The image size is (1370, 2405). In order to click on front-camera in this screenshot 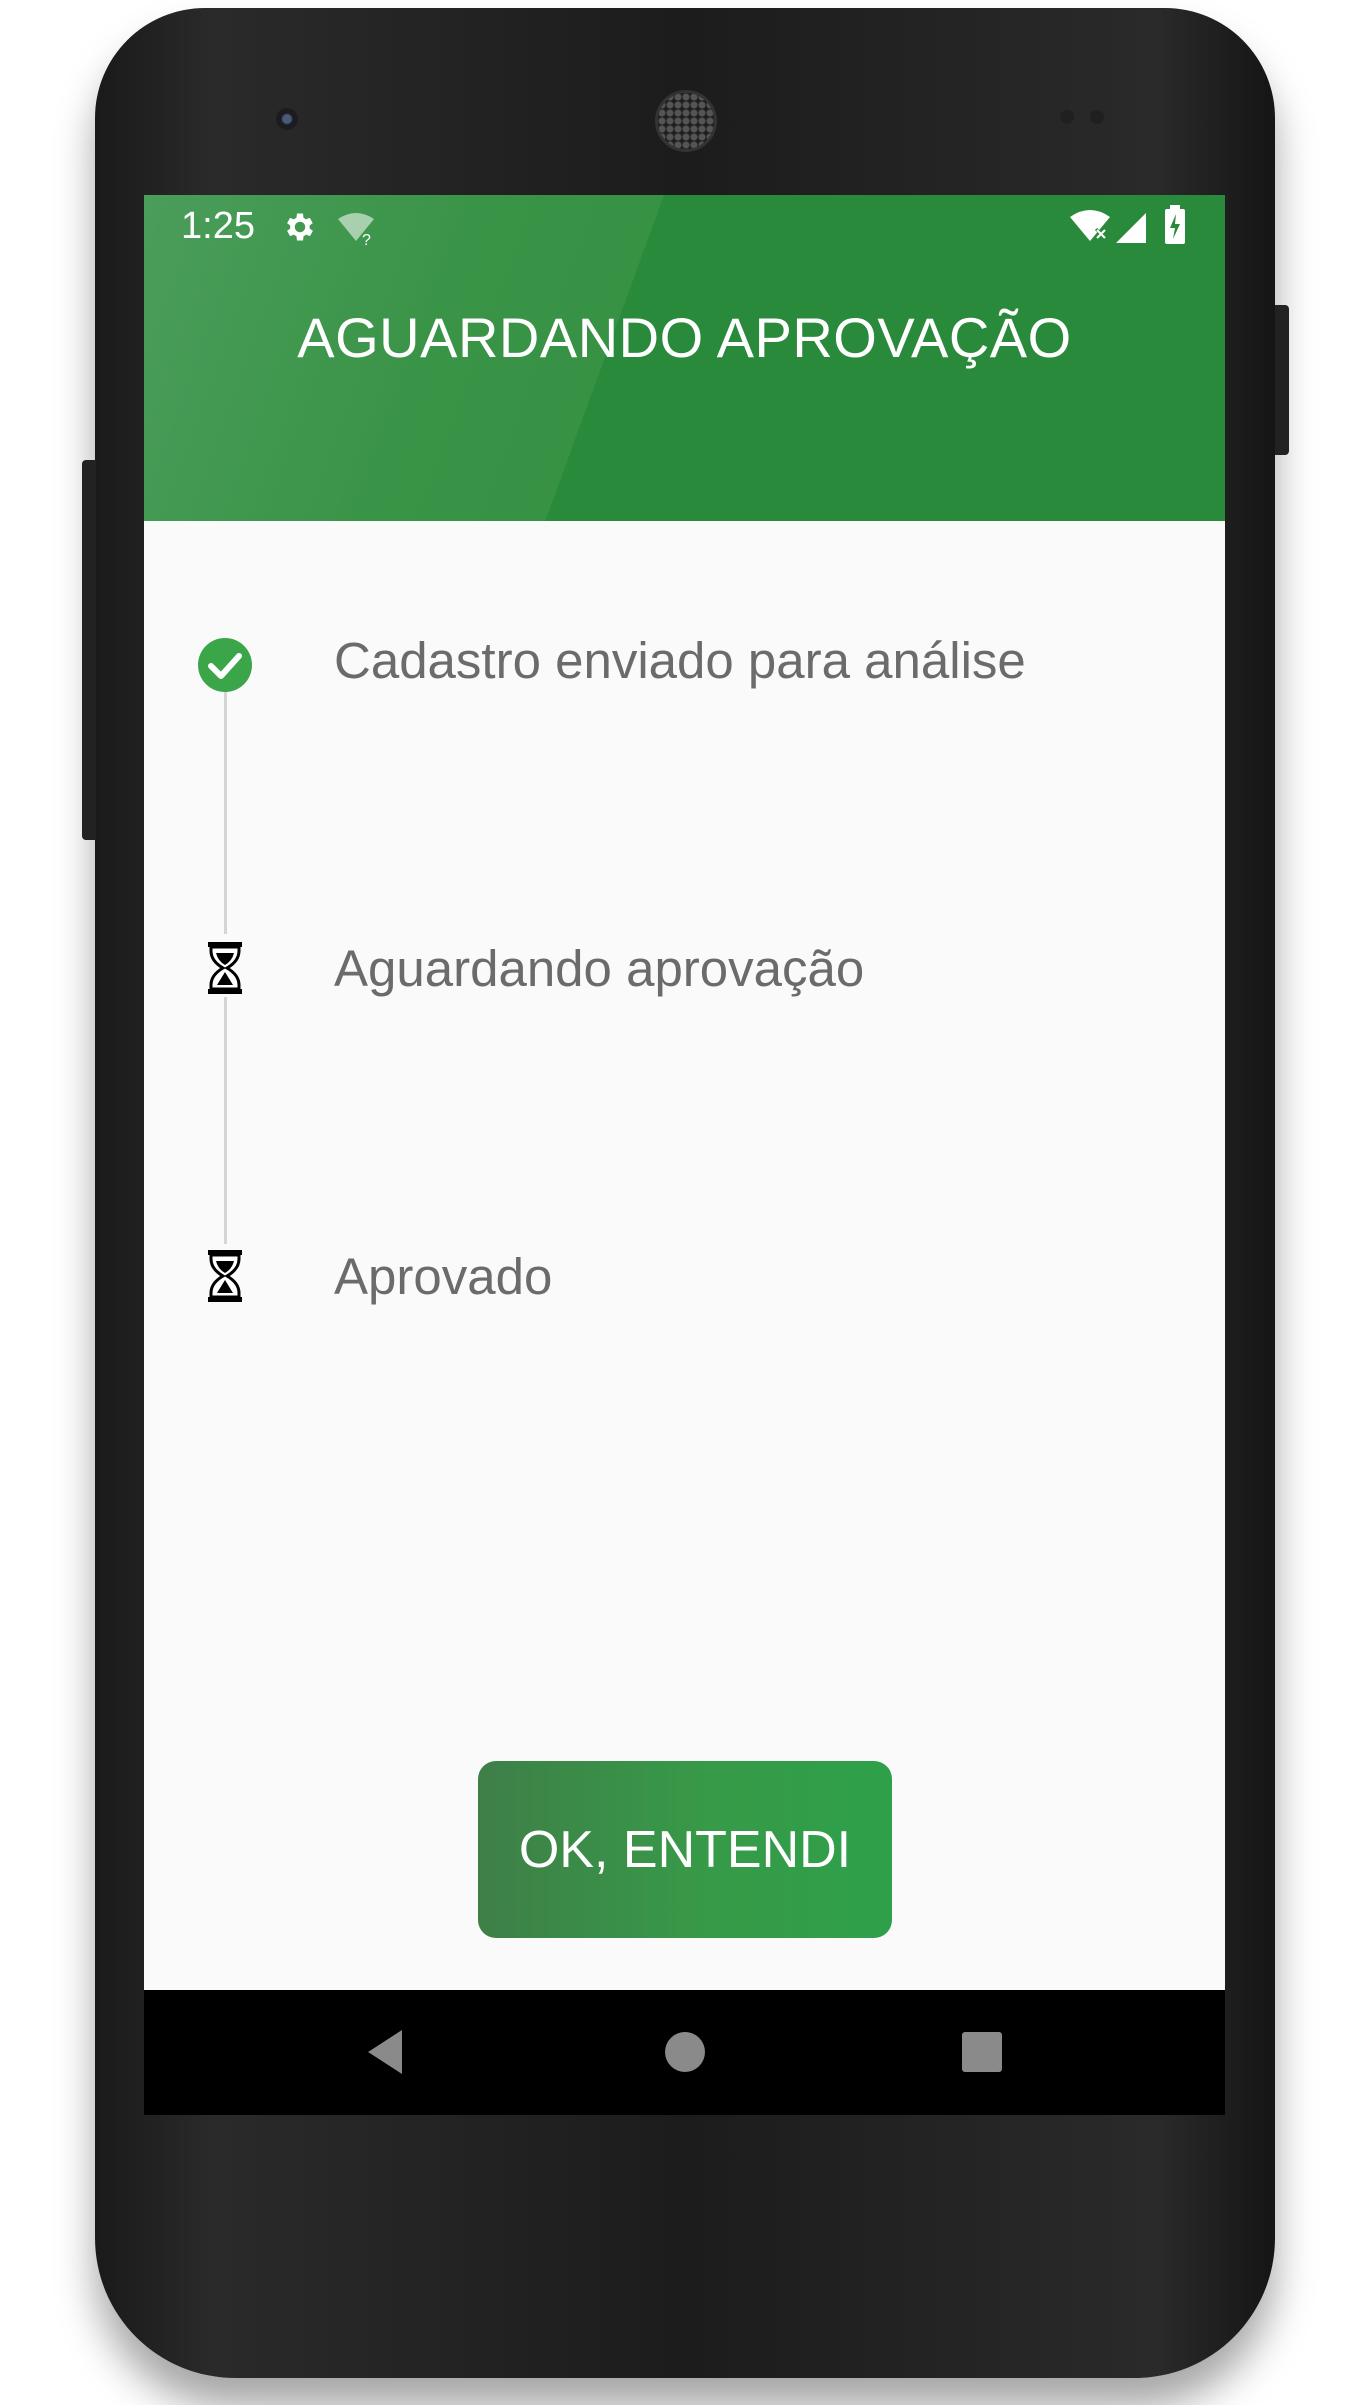, I will do `click(287, 119)`.